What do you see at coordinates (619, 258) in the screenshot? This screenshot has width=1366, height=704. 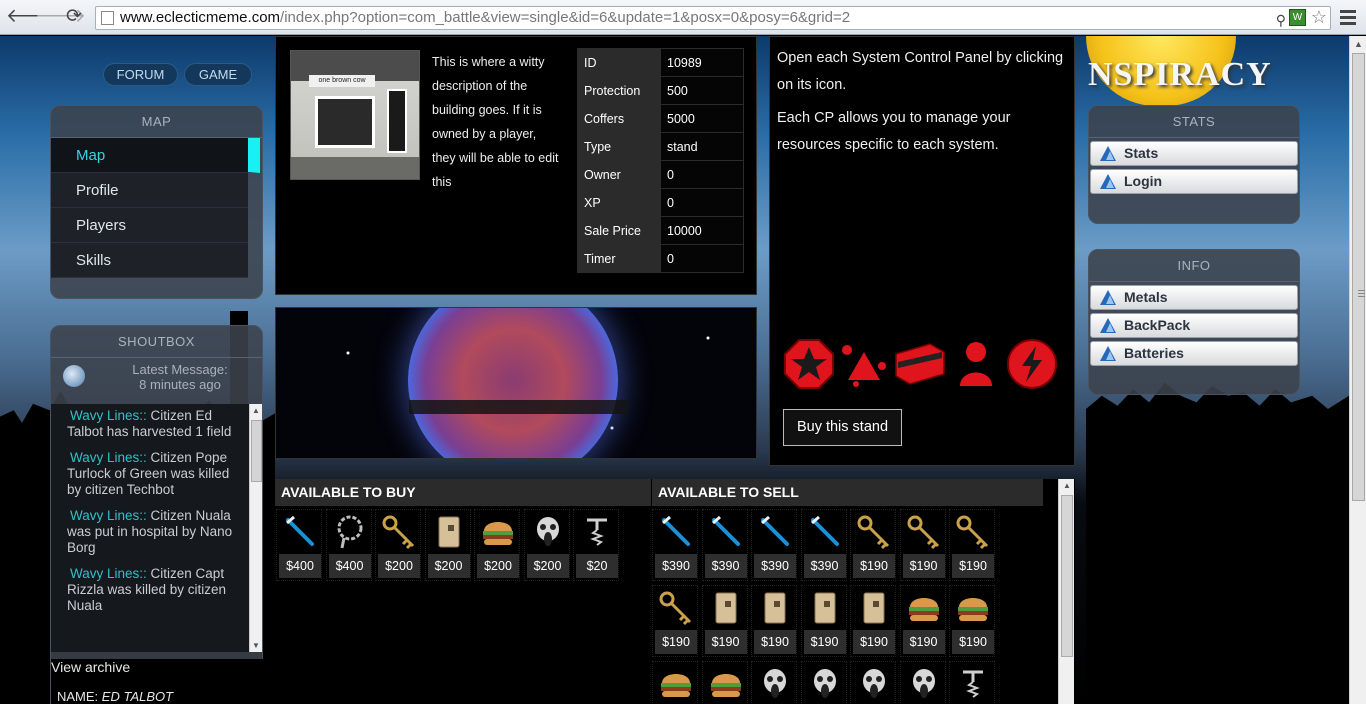 I see `stat-key: Timer` at bounding box center [619, 258].